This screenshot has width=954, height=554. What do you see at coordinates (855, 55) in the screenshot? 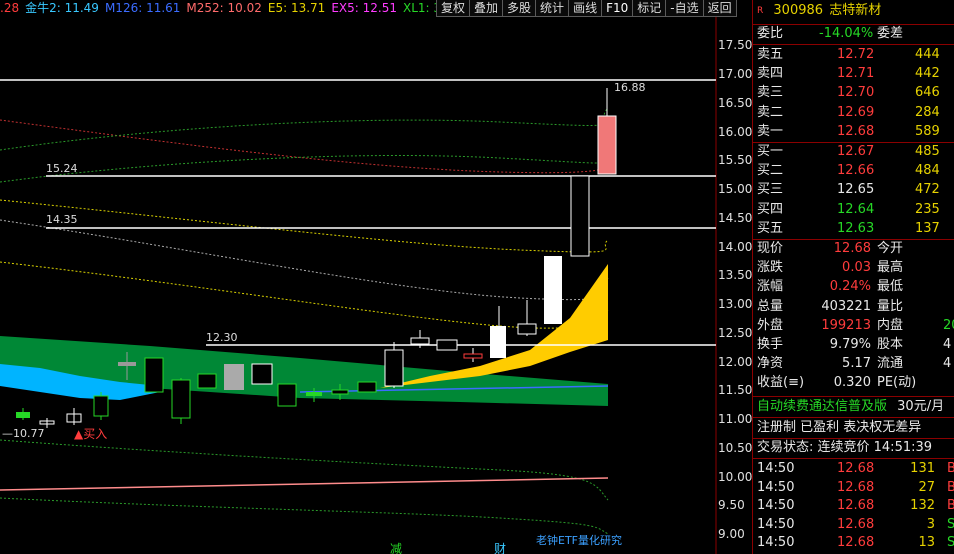
I see `sell-order-row: 卖五 12.72 444` at bounding box center [855, 55].